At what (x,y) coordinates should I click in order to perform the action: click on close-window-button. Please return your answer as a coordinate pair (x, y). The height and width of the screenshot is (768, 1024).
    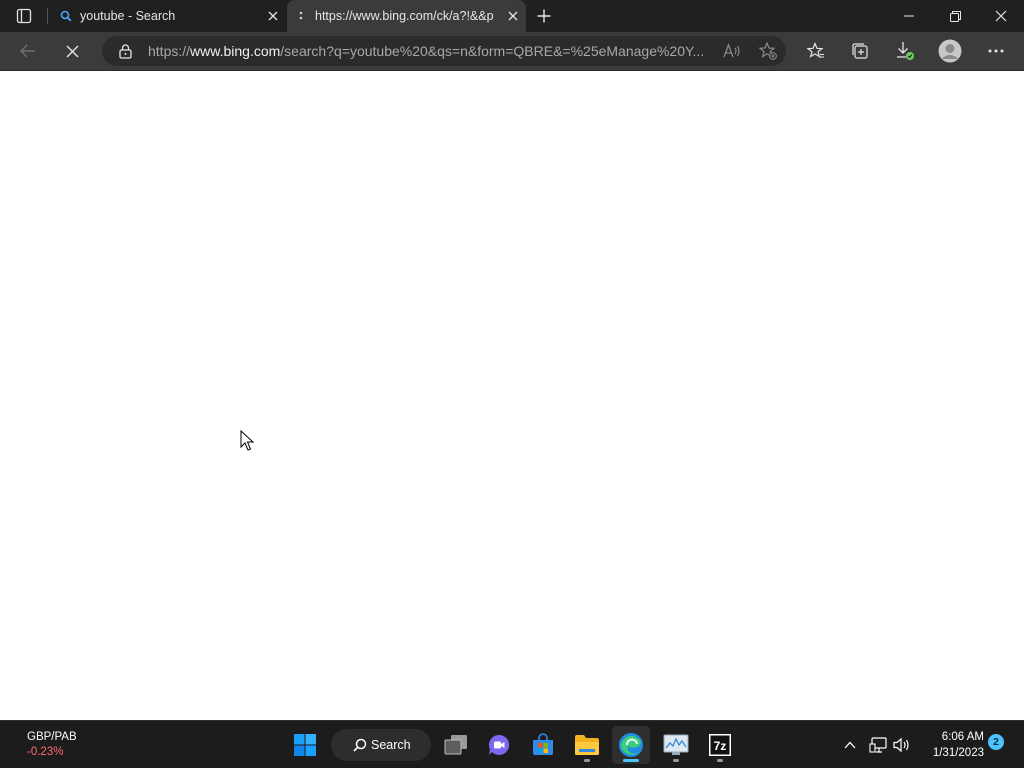
    Looking at the image, I should click on (1001, 16).